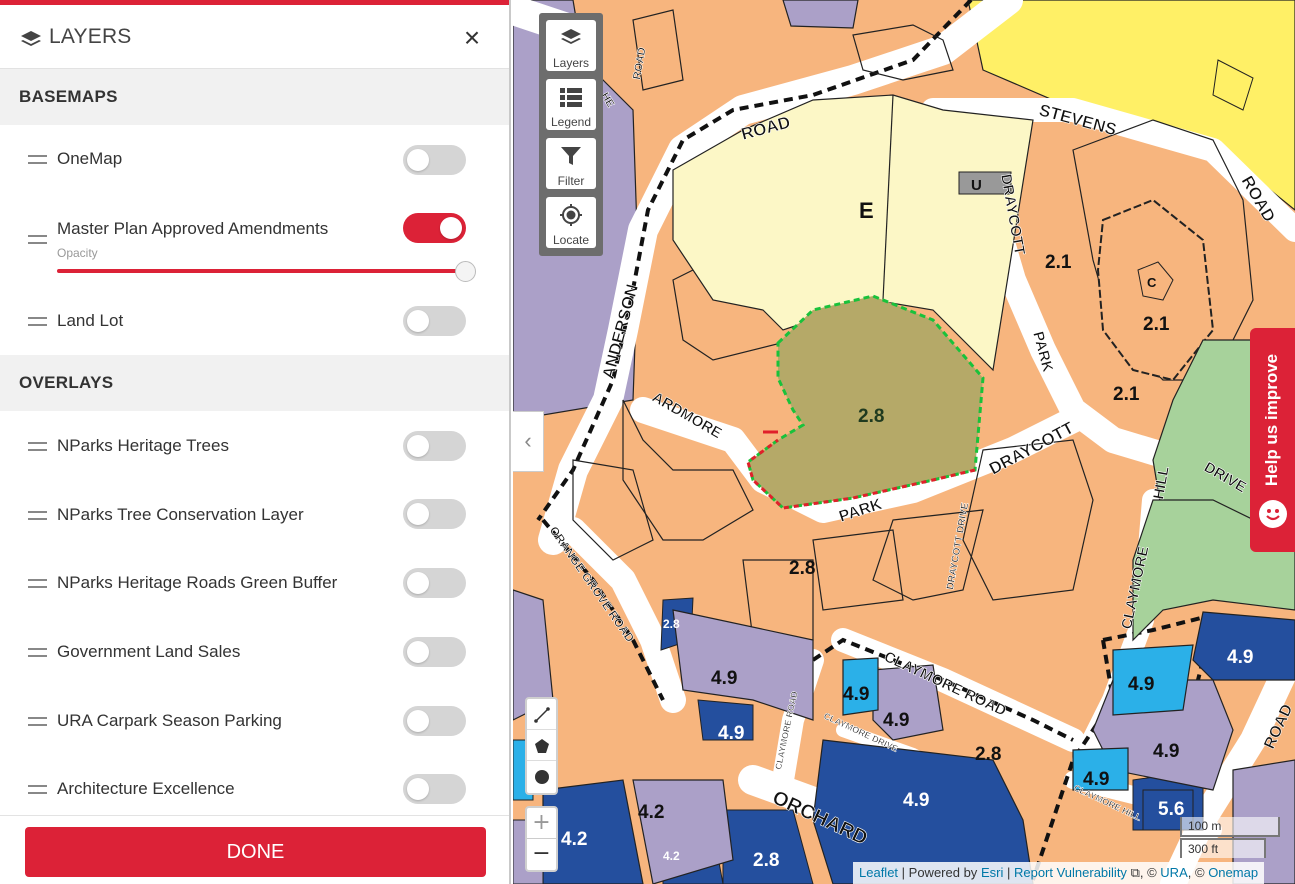 The image size is (1295, 884). I want to click on circle-icon, so click(542, 777).